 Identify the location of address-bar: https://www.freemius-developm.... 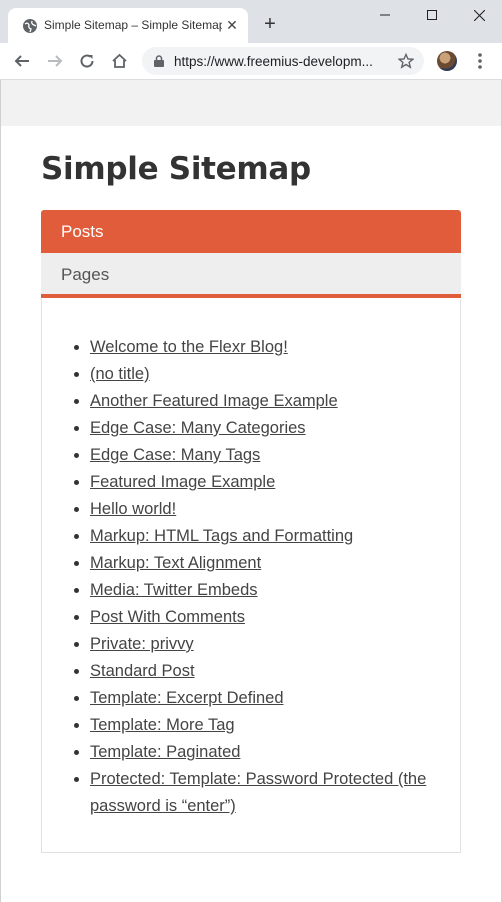
(283, 61).